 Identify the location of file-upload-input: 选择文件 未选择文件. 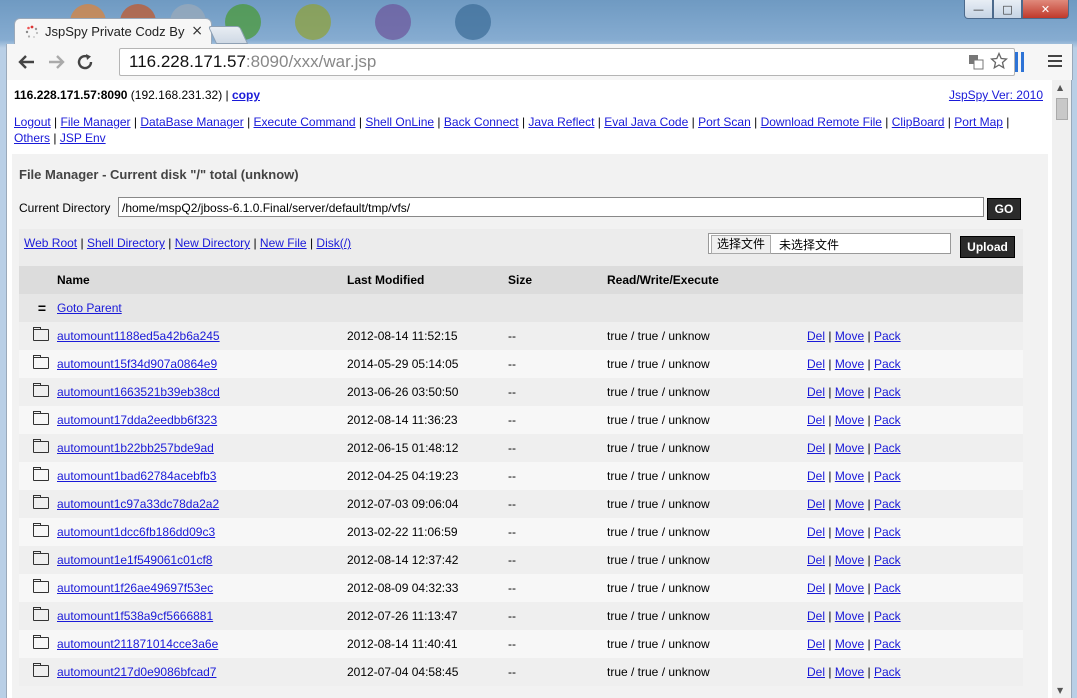
(829, 243).